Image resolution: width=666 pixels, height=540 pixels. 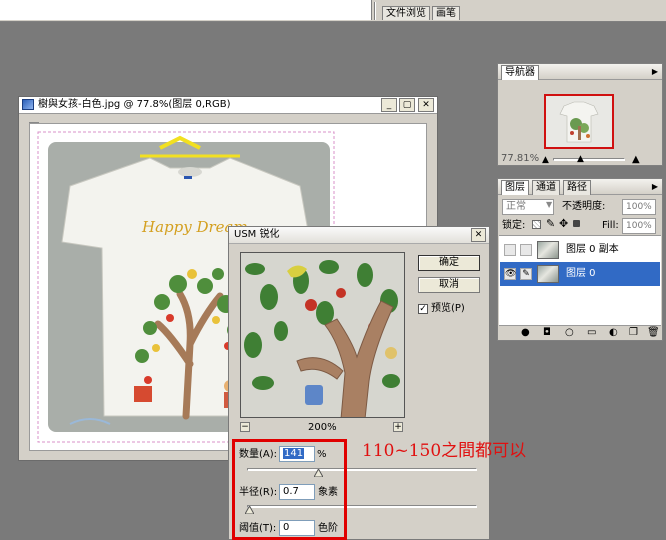 What do you see at coordinates (589, 159) in the screenshot?
I see `navigator-zoom-slider` at bounding box center [589, 159].